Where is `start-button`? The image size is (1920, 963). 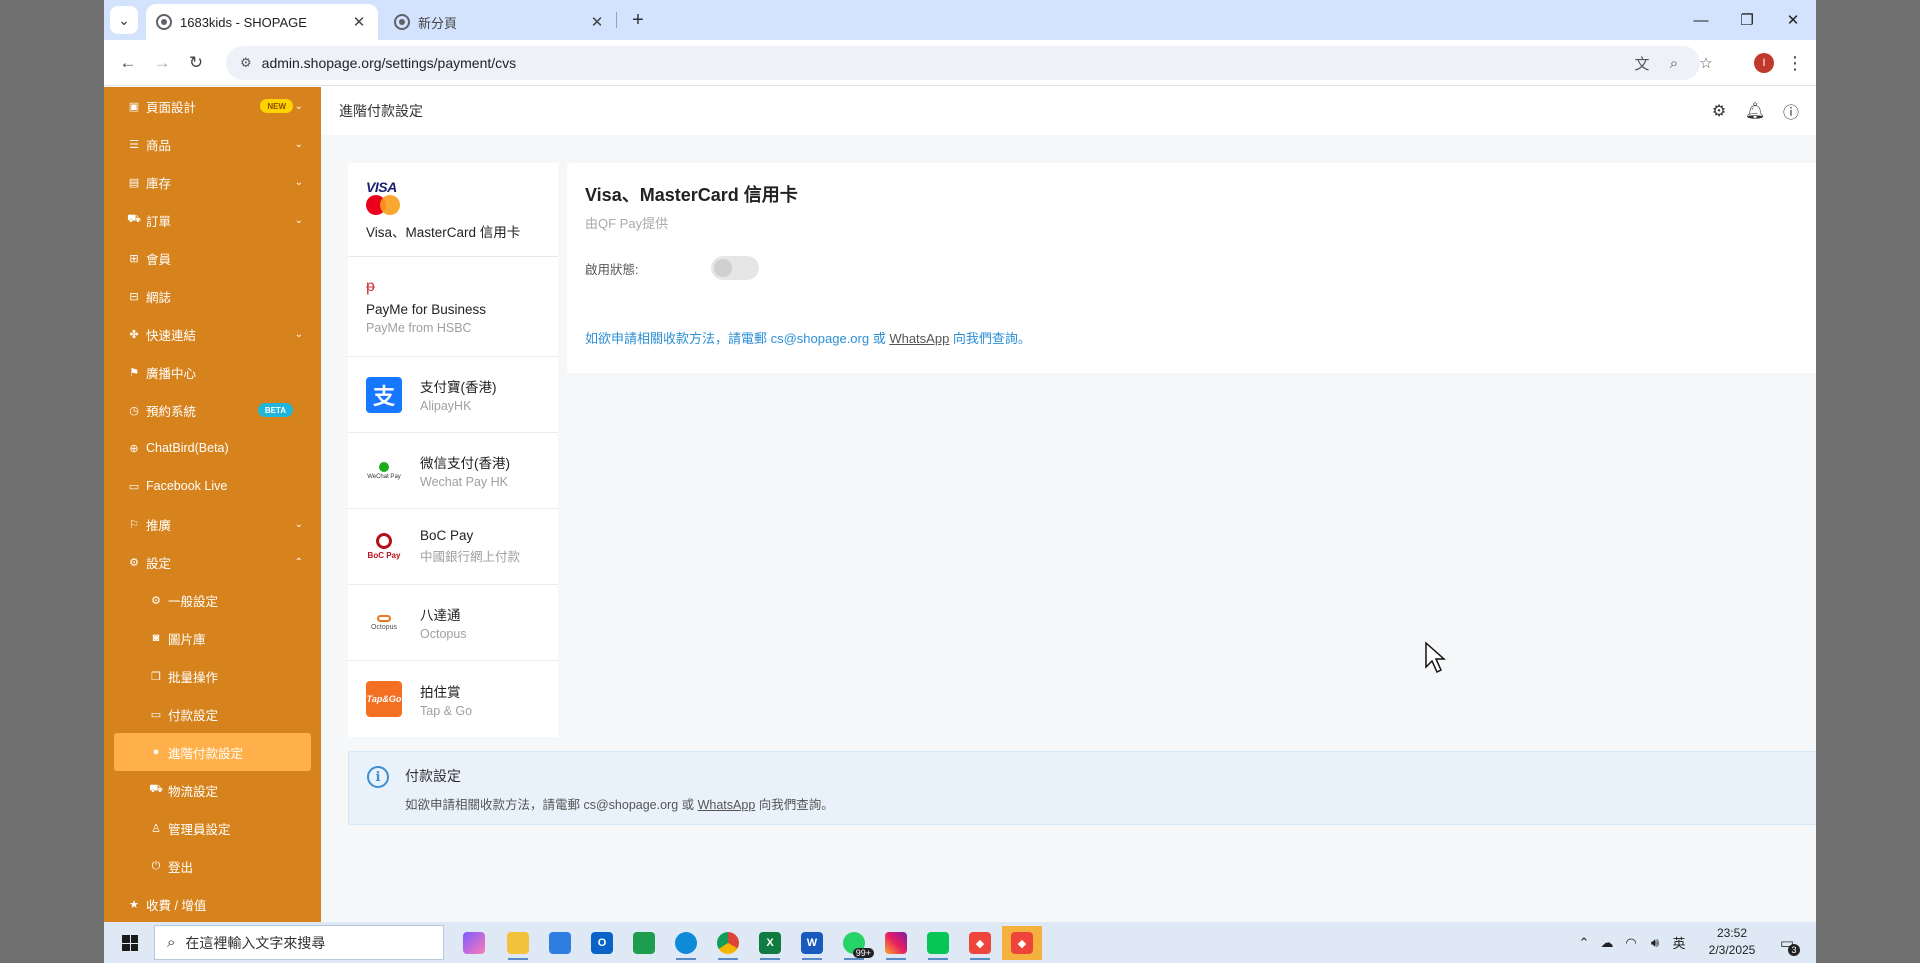 start-button is located at coordinates (130, 943).